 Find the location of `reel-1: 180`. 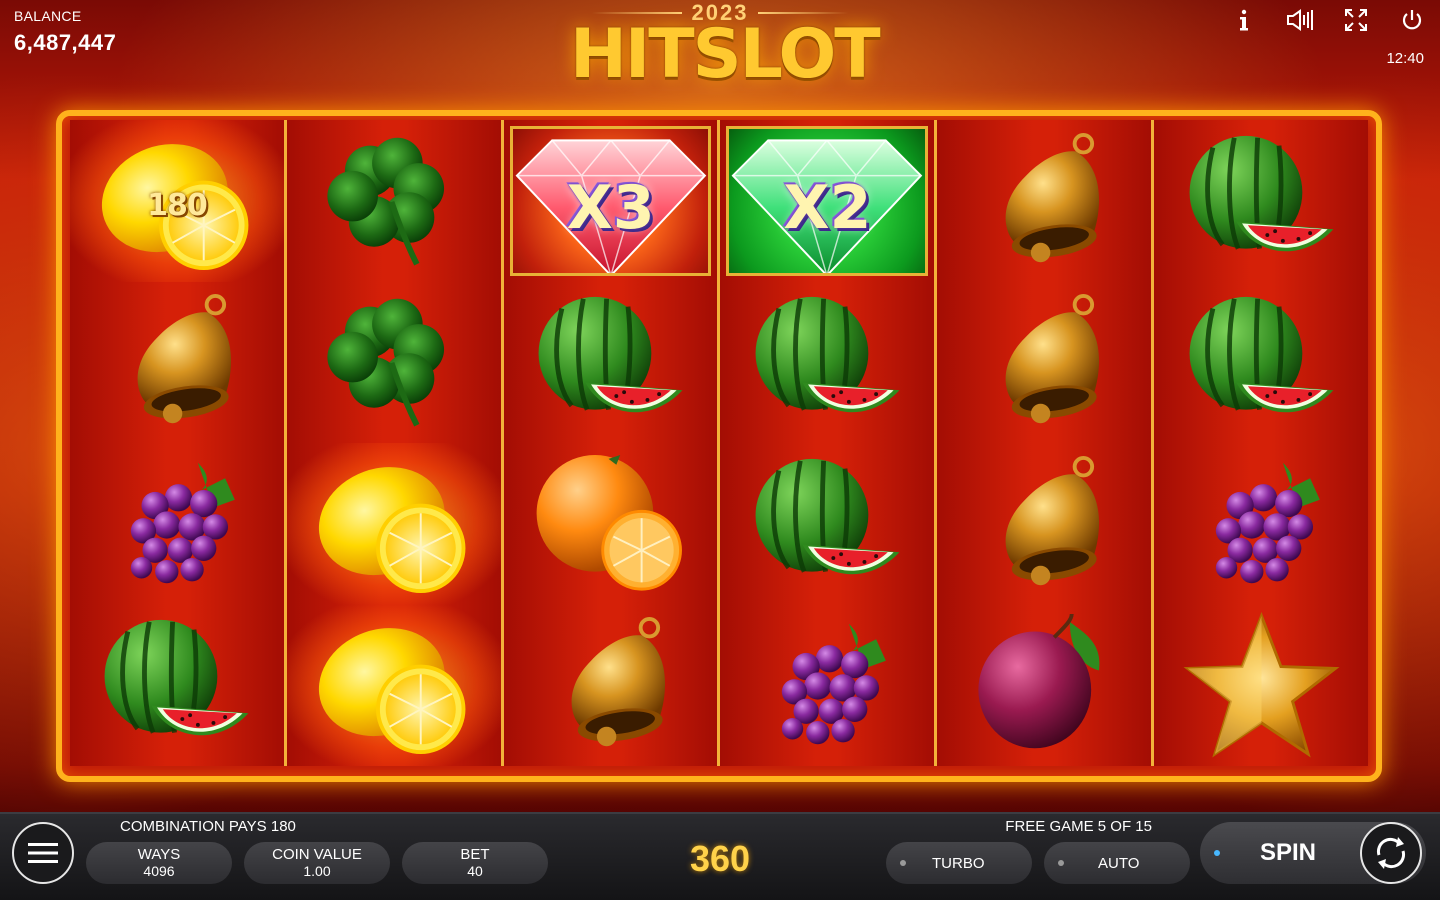

reel-1: 180 is located at coordinates (178, 443).